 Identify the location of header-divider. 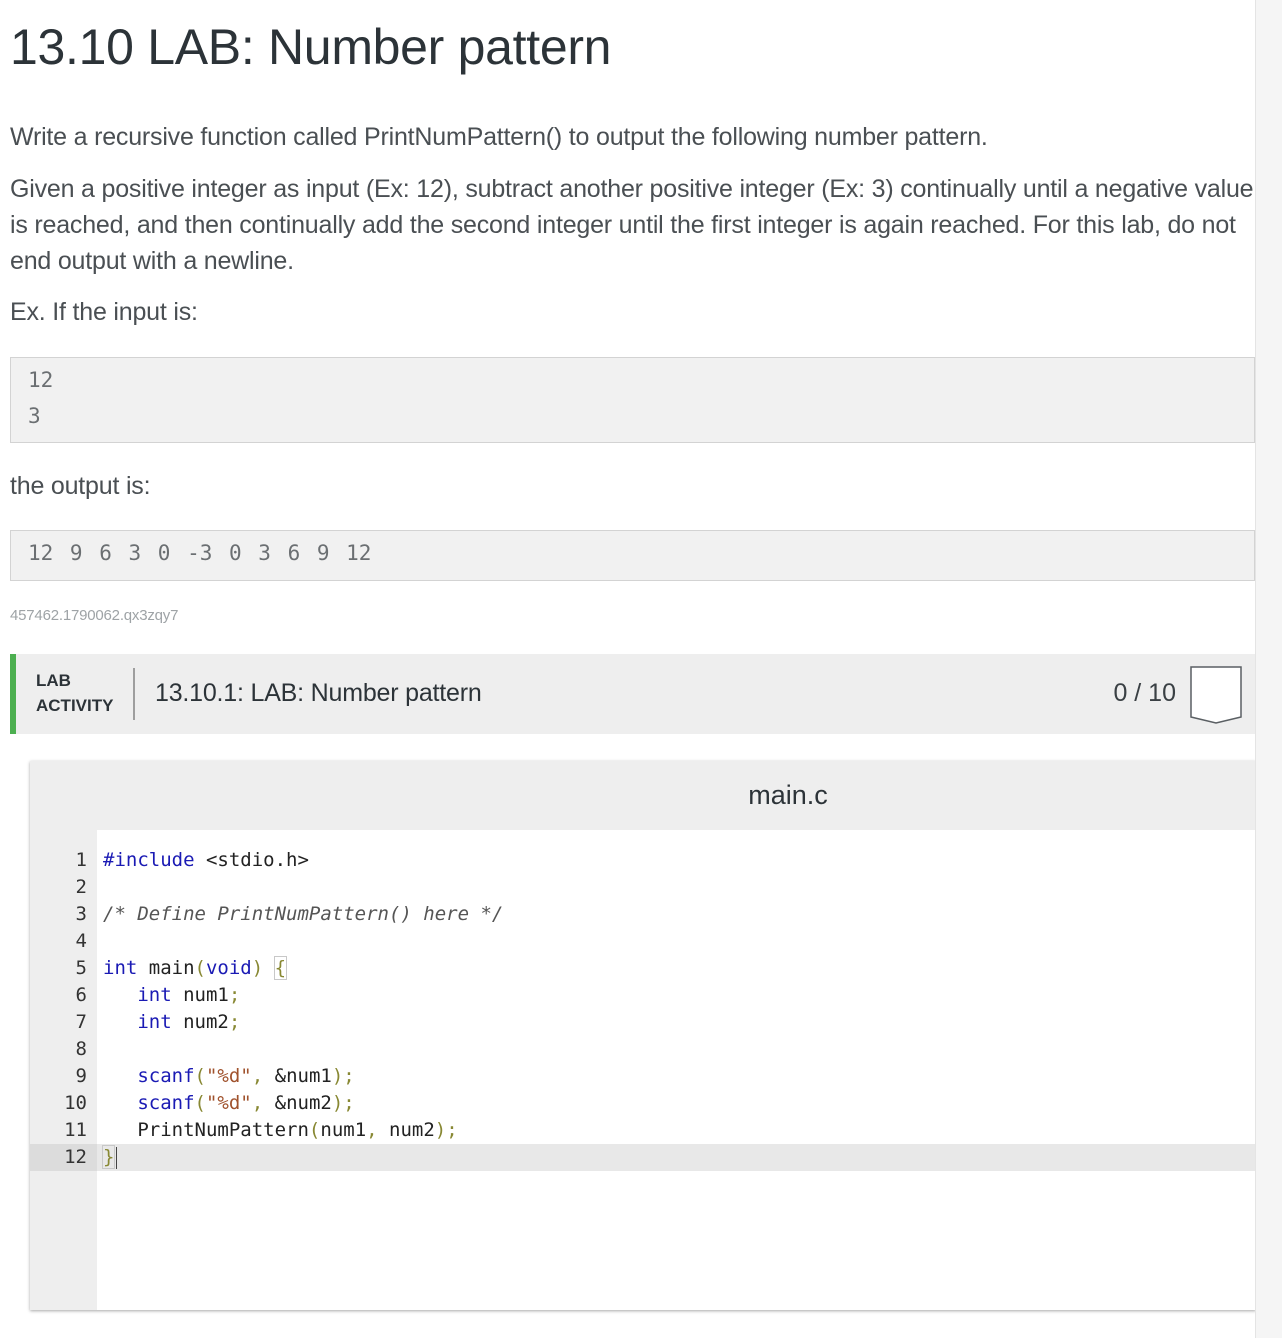
(134, 694).